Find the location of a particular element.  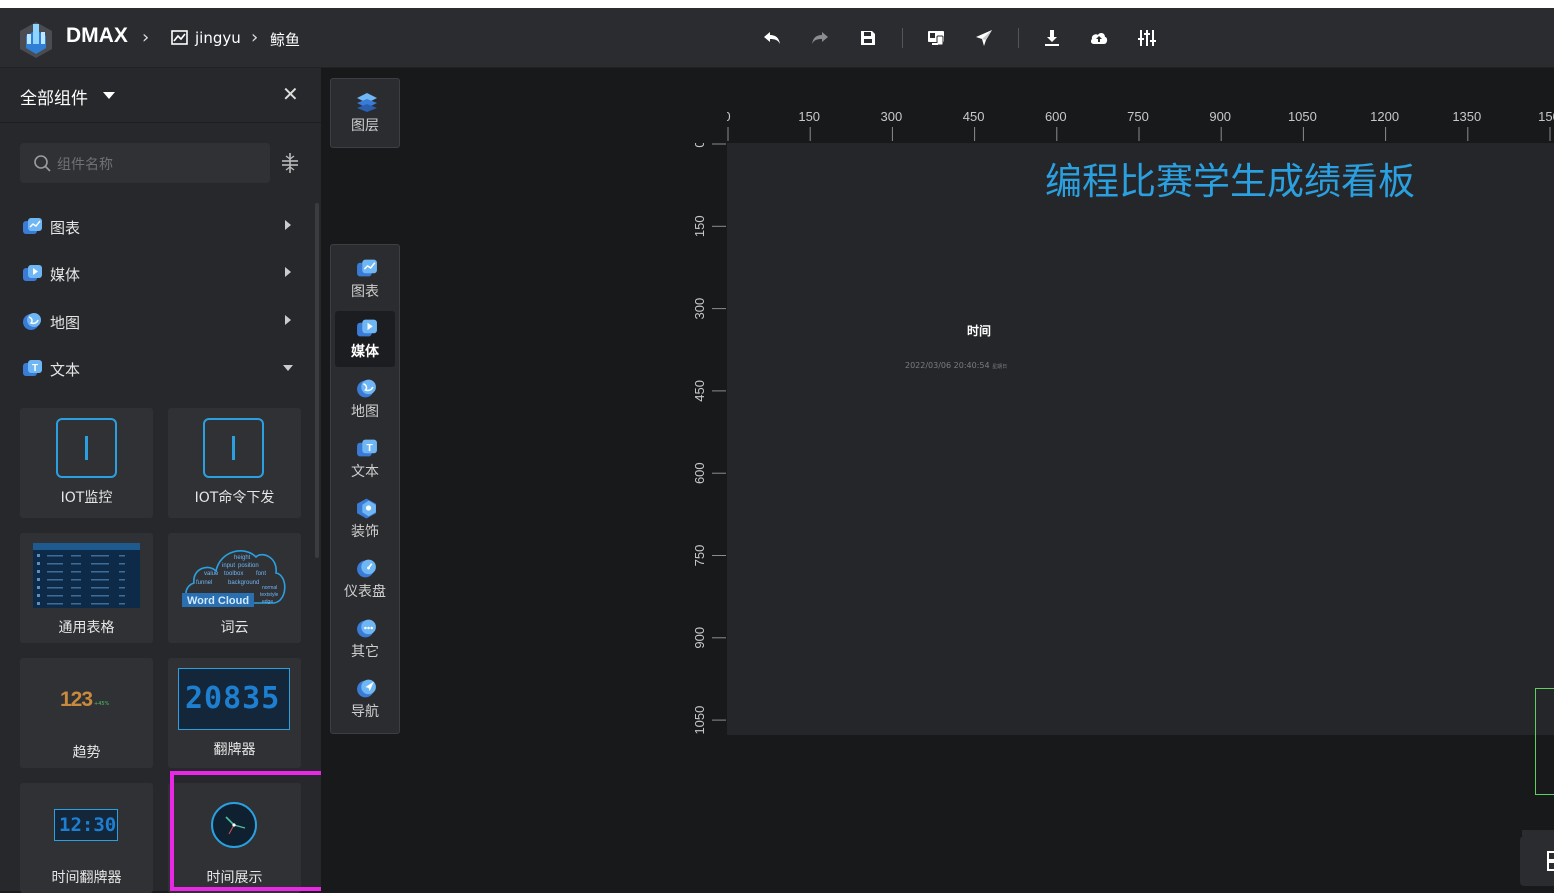

ruler-label: 450 is located at coordinates (974, 116).